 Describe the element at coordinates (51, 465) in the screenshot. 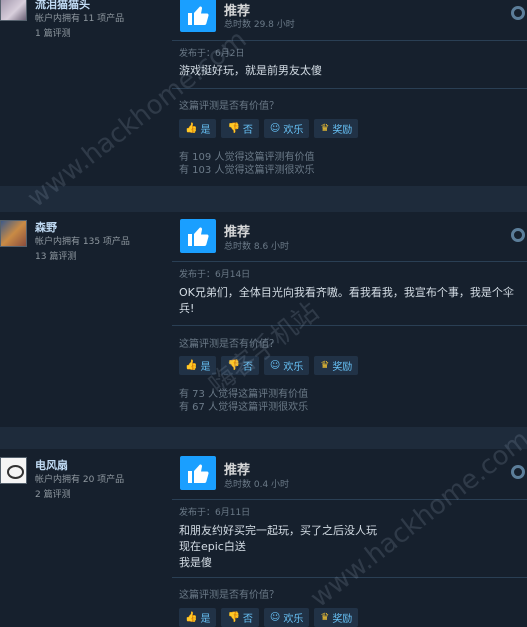

I see `reviewer-name: 电风扇` at that location.